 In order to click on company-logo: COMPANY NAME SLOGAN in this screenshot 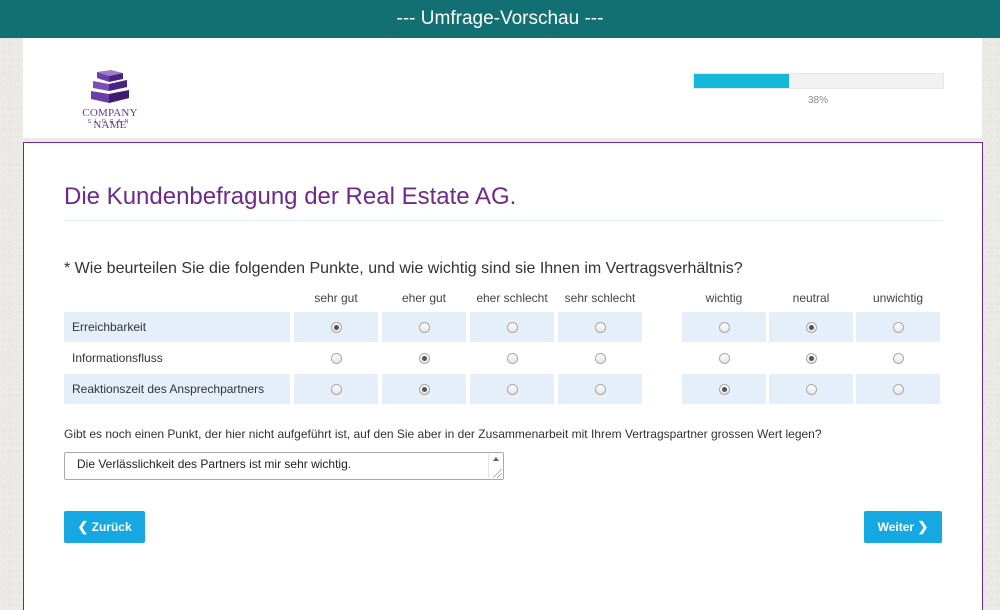, I will do `click(110, 99)`.